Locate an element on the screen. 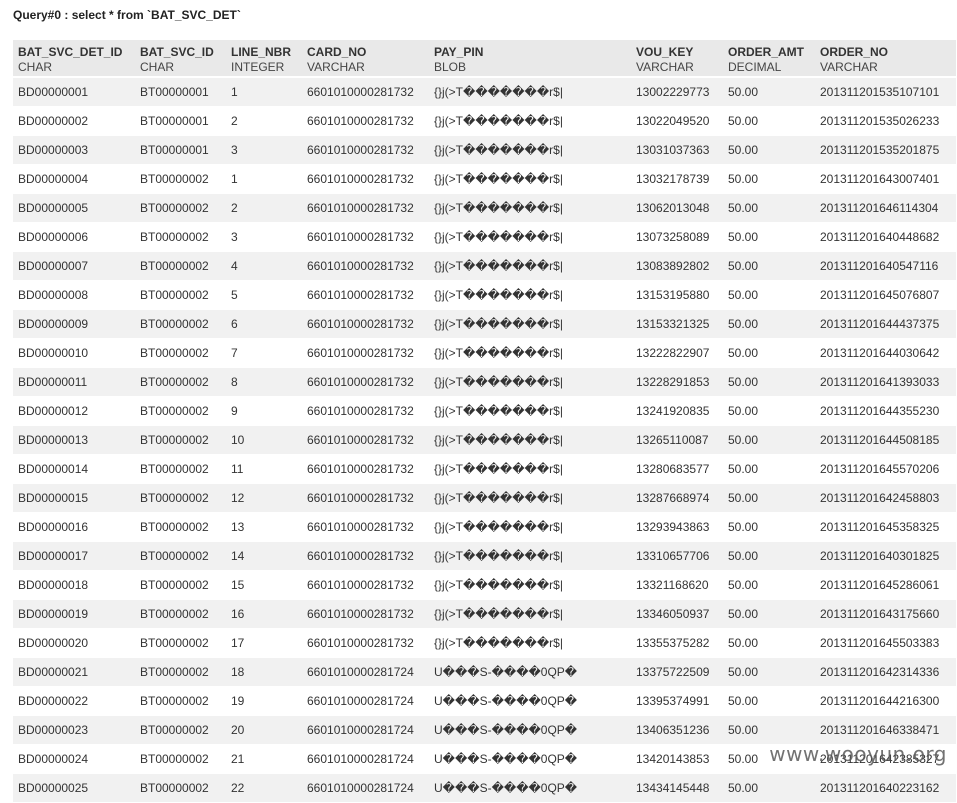  table-cell: BT00000001 is located at coordinates (180, 150).